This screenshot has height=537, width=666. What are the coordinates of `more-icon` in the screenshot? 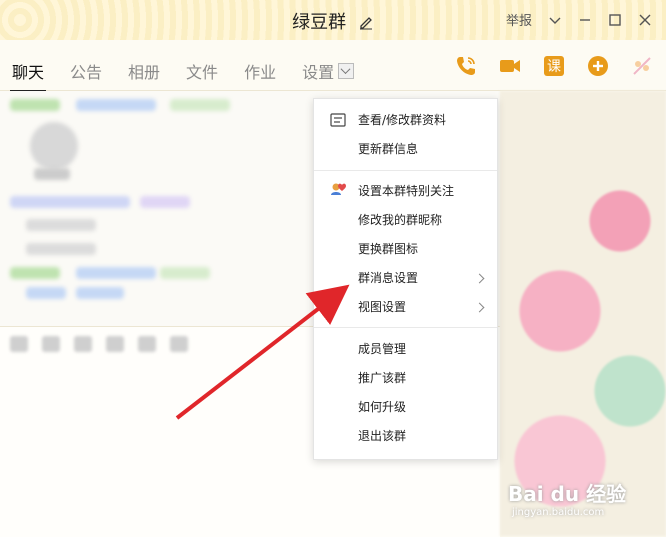 It's located at (642, 66).